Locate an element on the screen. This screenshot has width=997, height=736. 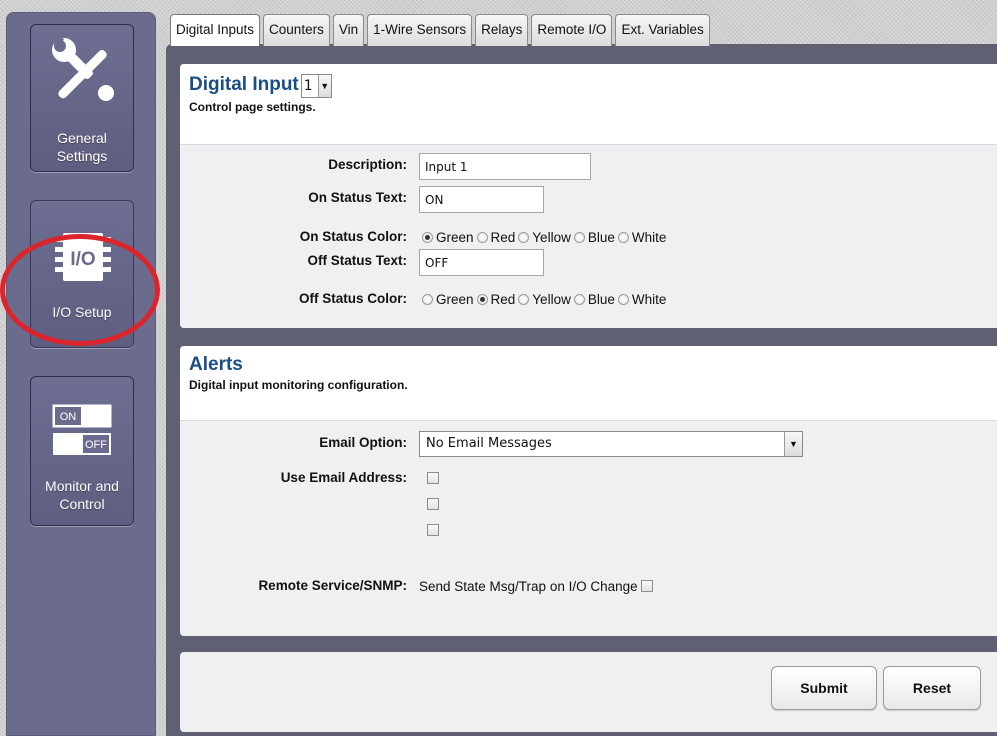
chip-icon: I/O is located at coordinates (83, 257).